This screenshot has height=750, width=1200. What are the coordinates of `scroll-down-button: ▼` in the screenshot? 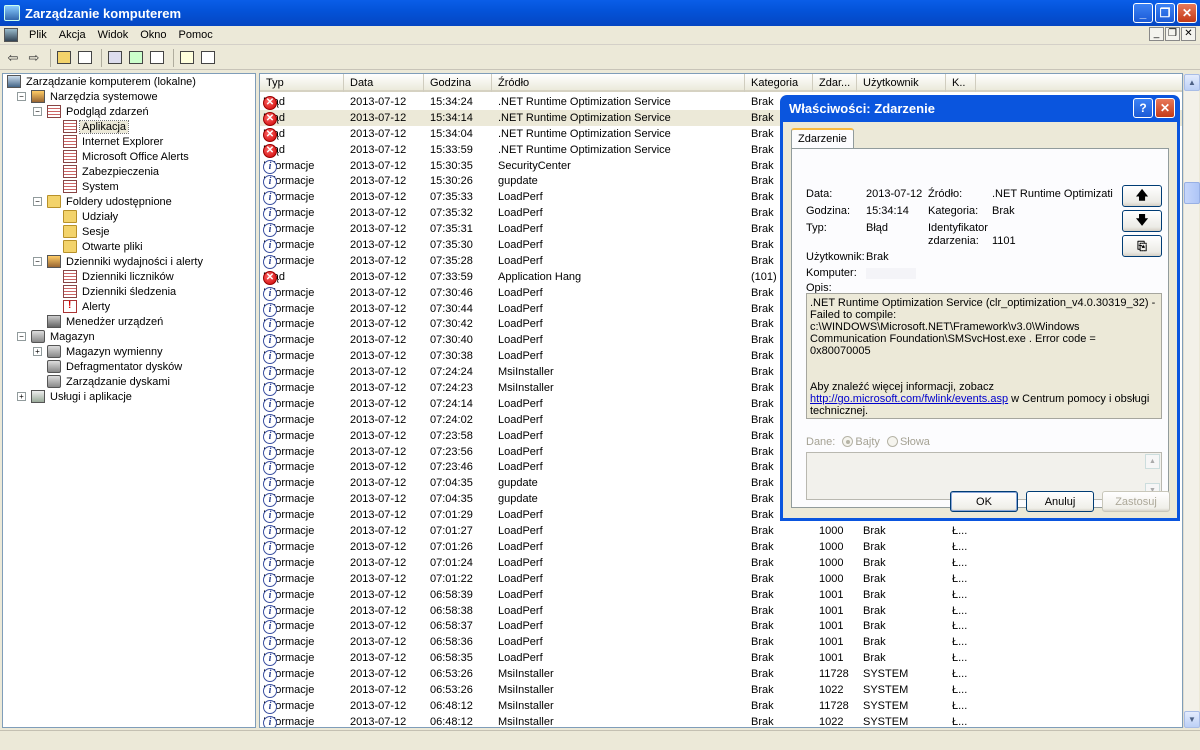 It's located at (1192, 719).